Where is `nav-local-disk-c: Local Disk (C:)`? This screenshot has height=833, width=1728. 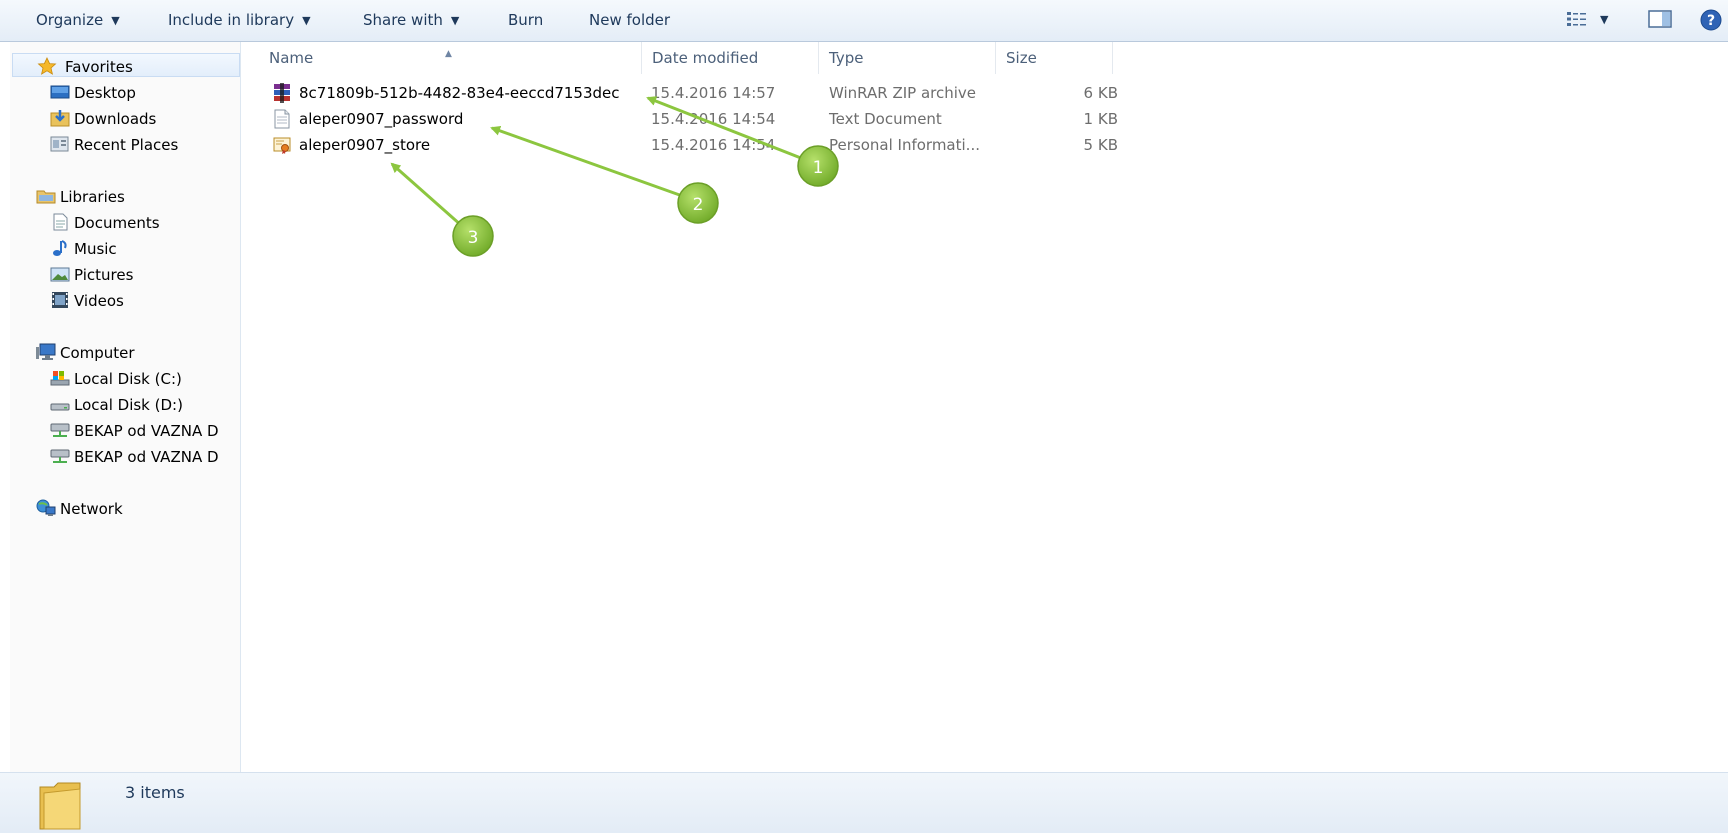 nav-local-disk-c: Local Disk (C:) is located at coordinates (145, 378).